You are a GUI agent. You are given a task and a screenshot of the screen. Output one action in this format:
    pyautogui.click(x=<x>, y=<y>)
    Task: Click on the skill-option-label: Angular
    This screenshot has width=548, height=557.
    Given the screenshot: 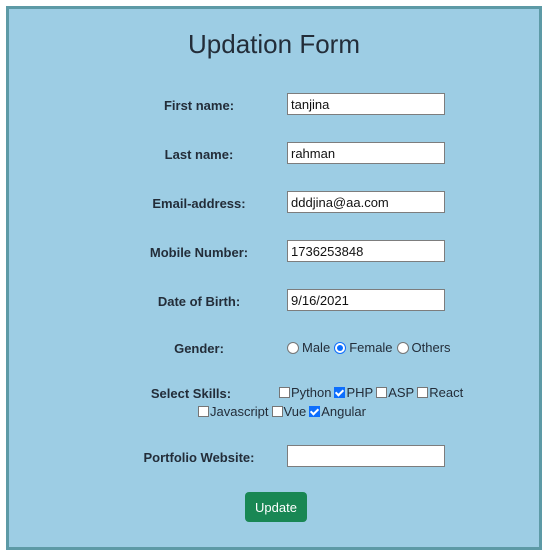 What is the action you would take?
    pyautogui.click(x=343, y=411)
    